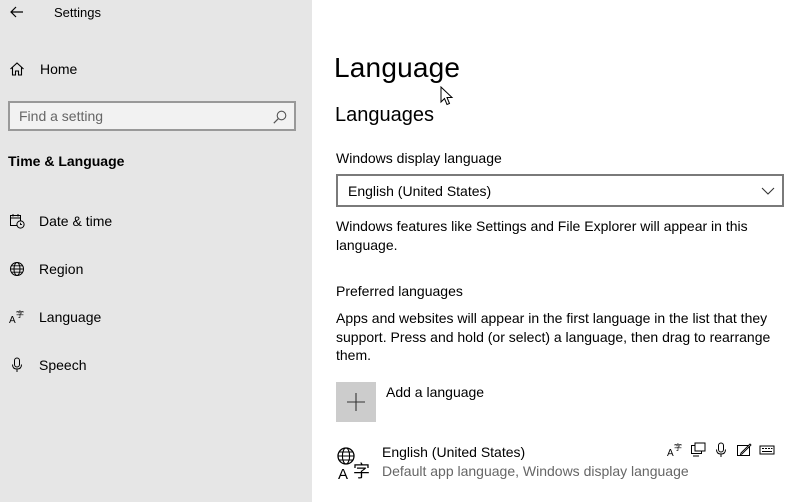 This screenshot has width=785, height=502. I want to click on back-arrow-icon, so click(16, 12).